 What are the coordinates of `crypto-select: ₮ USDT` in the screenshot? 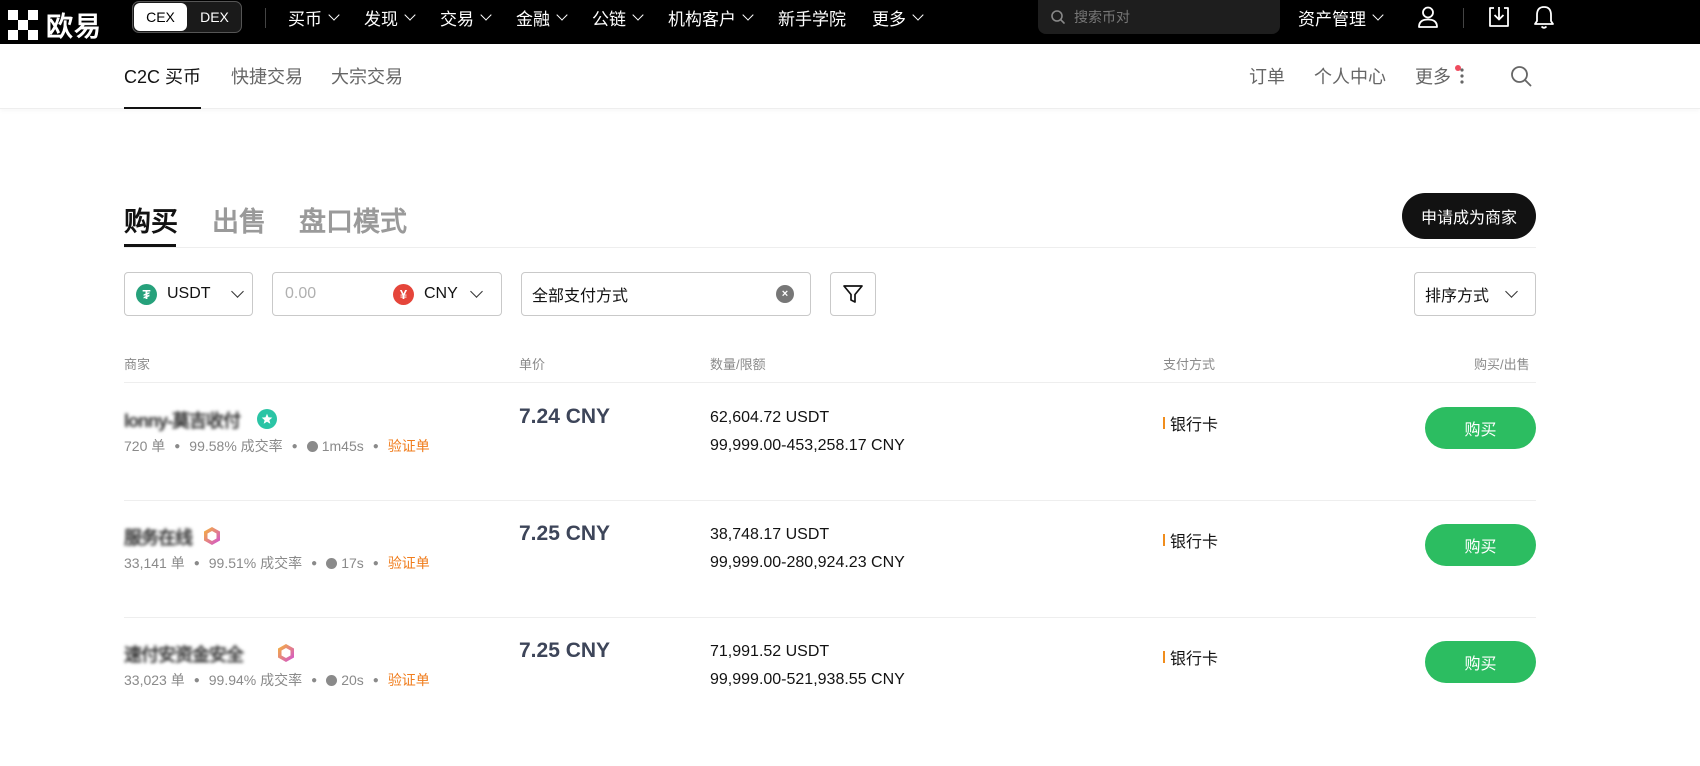 It's located at (188, 294).